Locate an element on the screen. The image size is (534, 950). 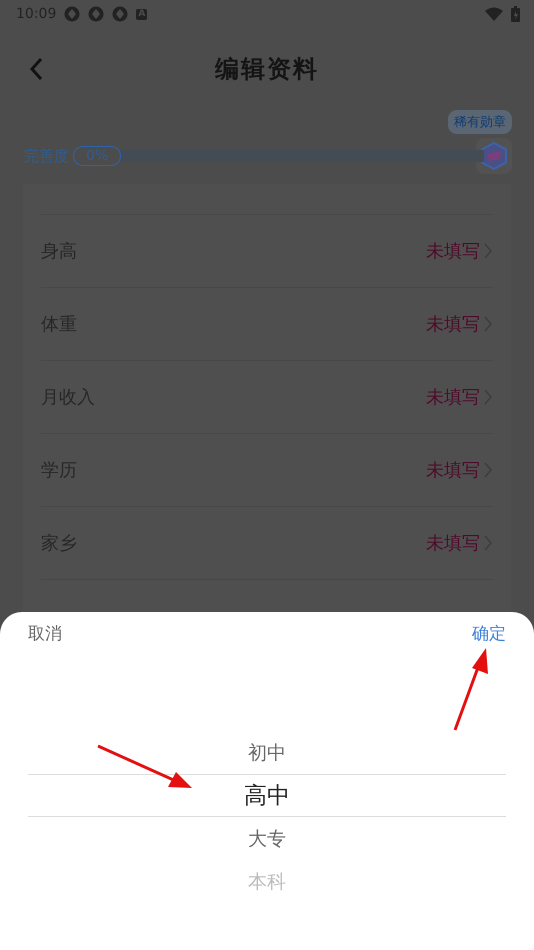
cancel-button: 取消 is located at coordinates (45, 633).